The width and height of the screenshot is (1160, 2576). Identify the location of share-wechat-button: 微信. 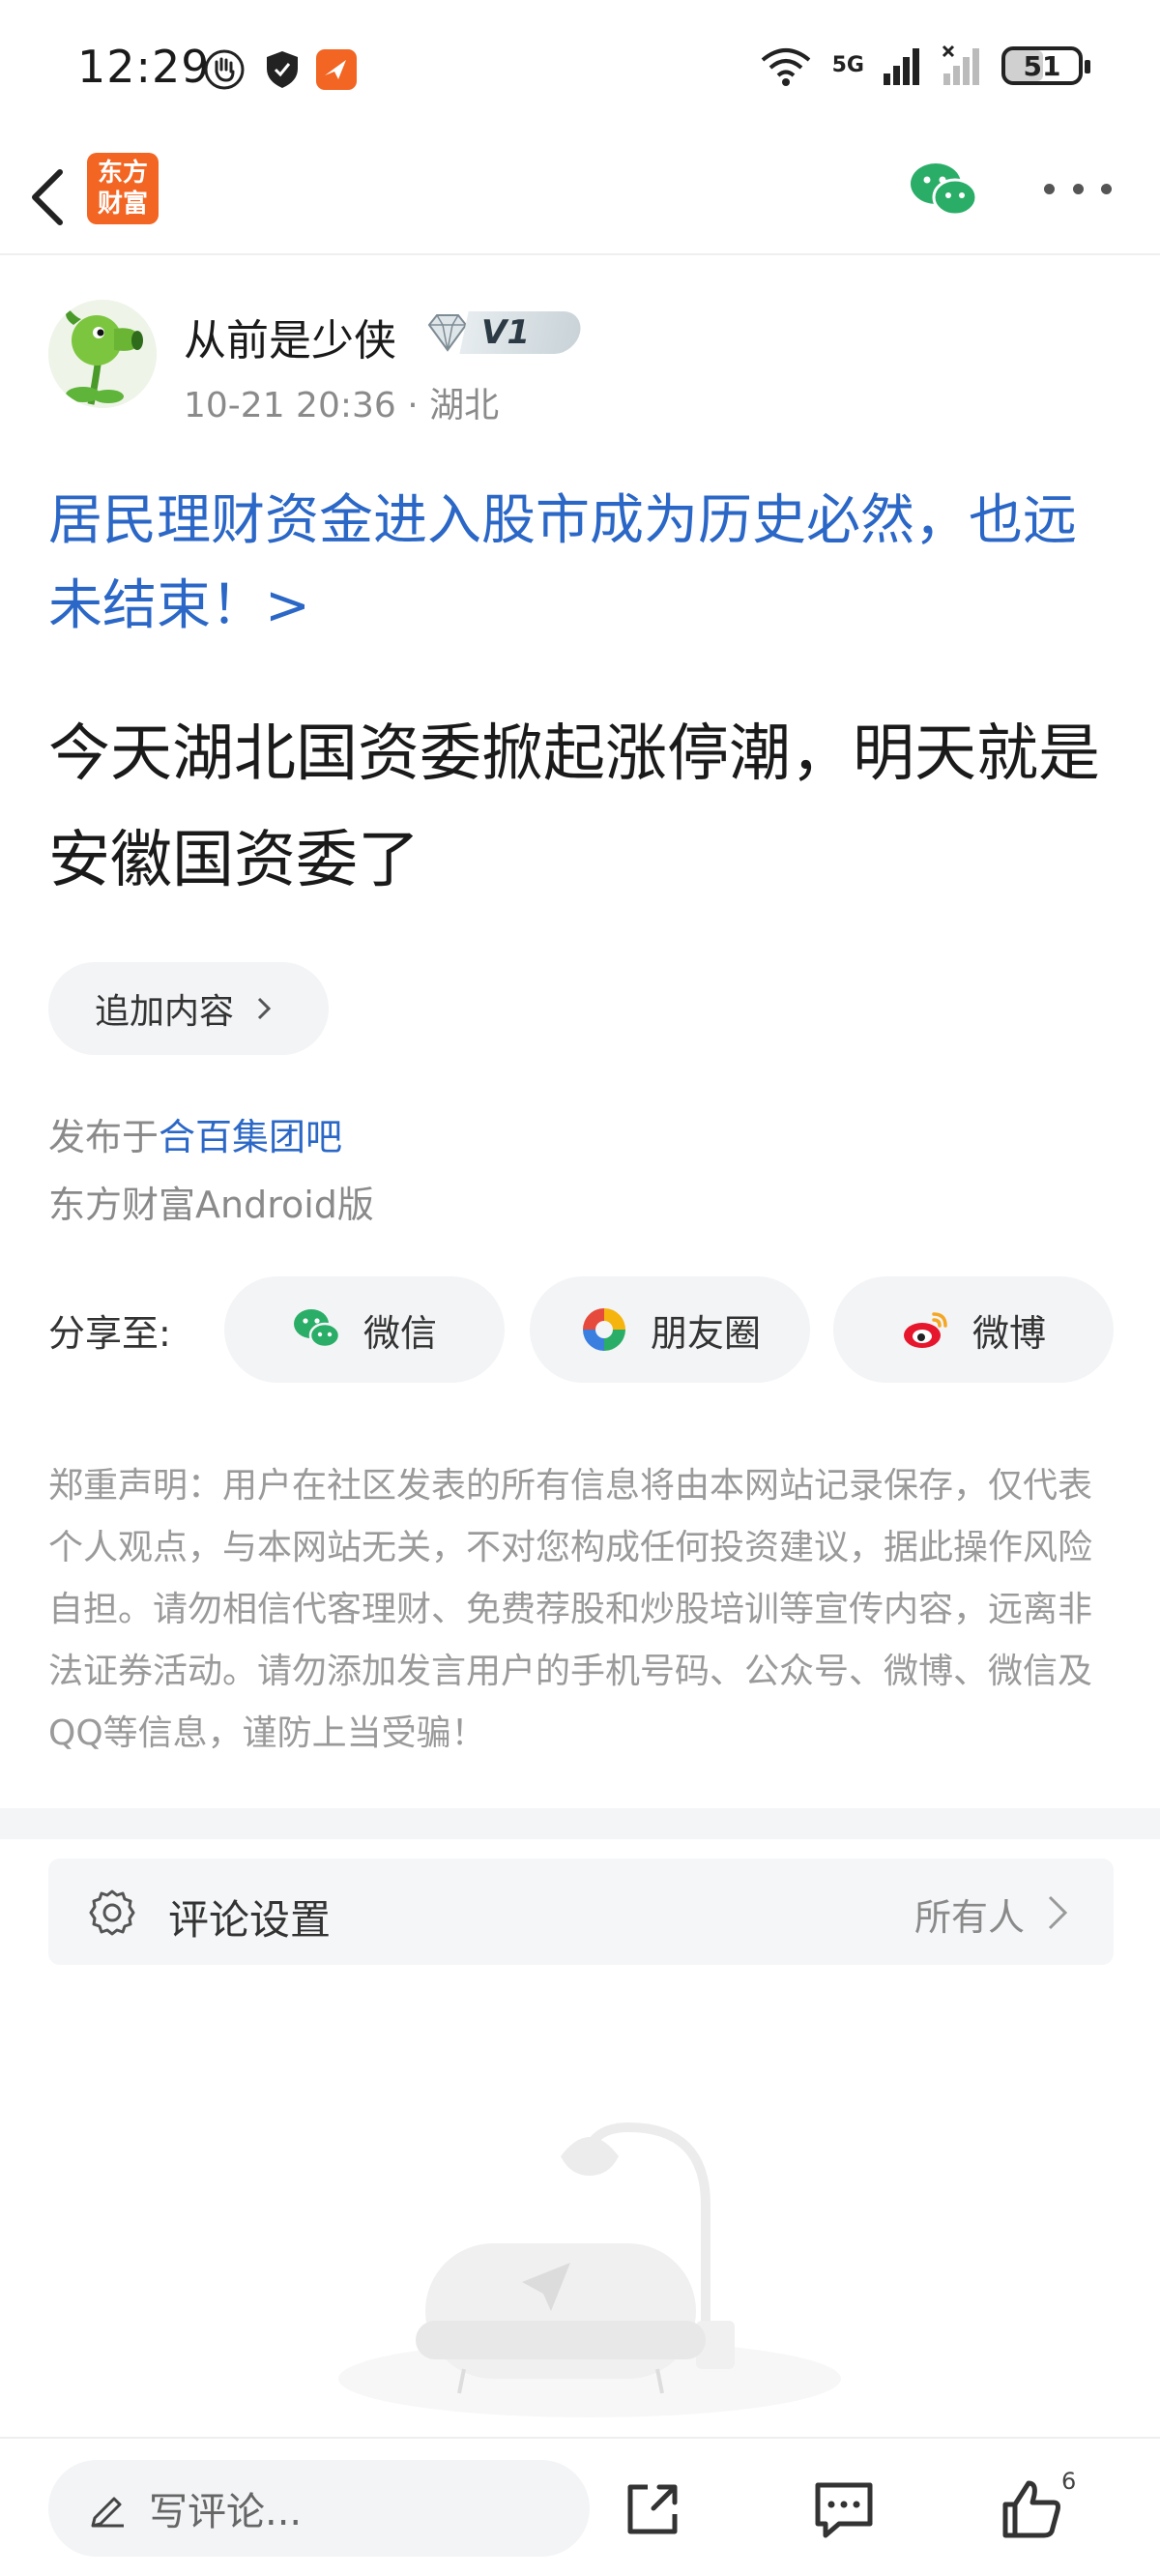
(364, 1329).